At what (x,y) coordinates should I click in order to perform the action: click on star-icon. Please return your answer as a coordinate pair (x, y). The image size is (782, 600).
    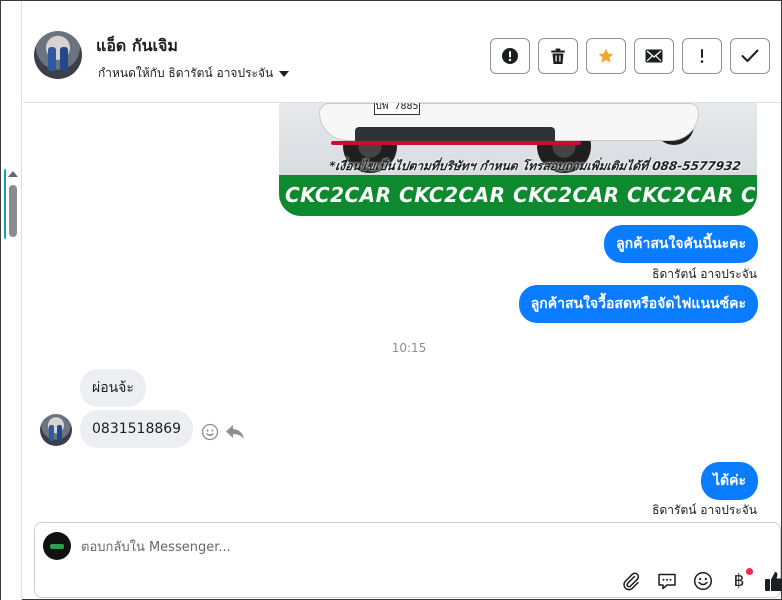
    Looking at the image, I should click on (606, 55).